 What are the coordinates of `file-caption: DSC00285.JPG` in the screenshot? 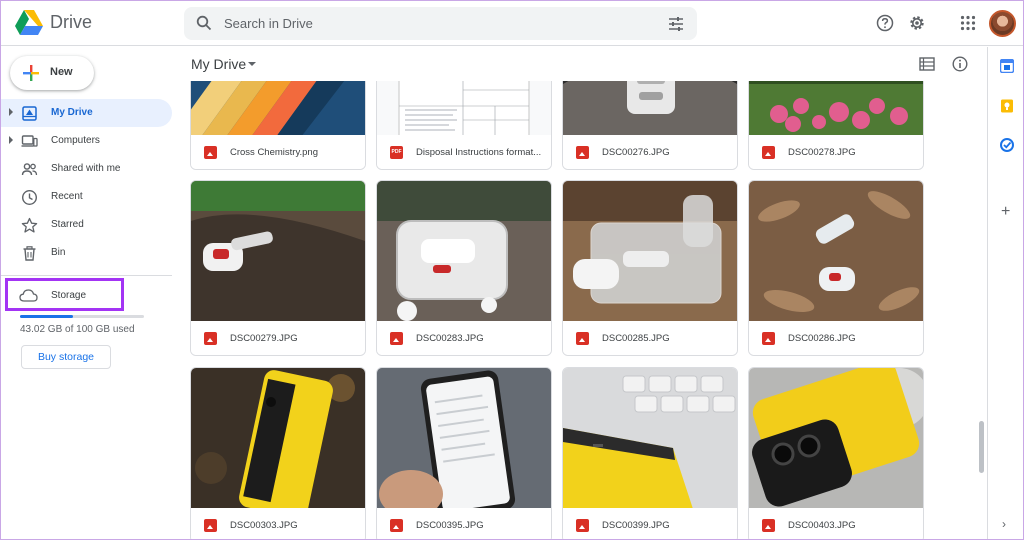 It's located at (650, 338).